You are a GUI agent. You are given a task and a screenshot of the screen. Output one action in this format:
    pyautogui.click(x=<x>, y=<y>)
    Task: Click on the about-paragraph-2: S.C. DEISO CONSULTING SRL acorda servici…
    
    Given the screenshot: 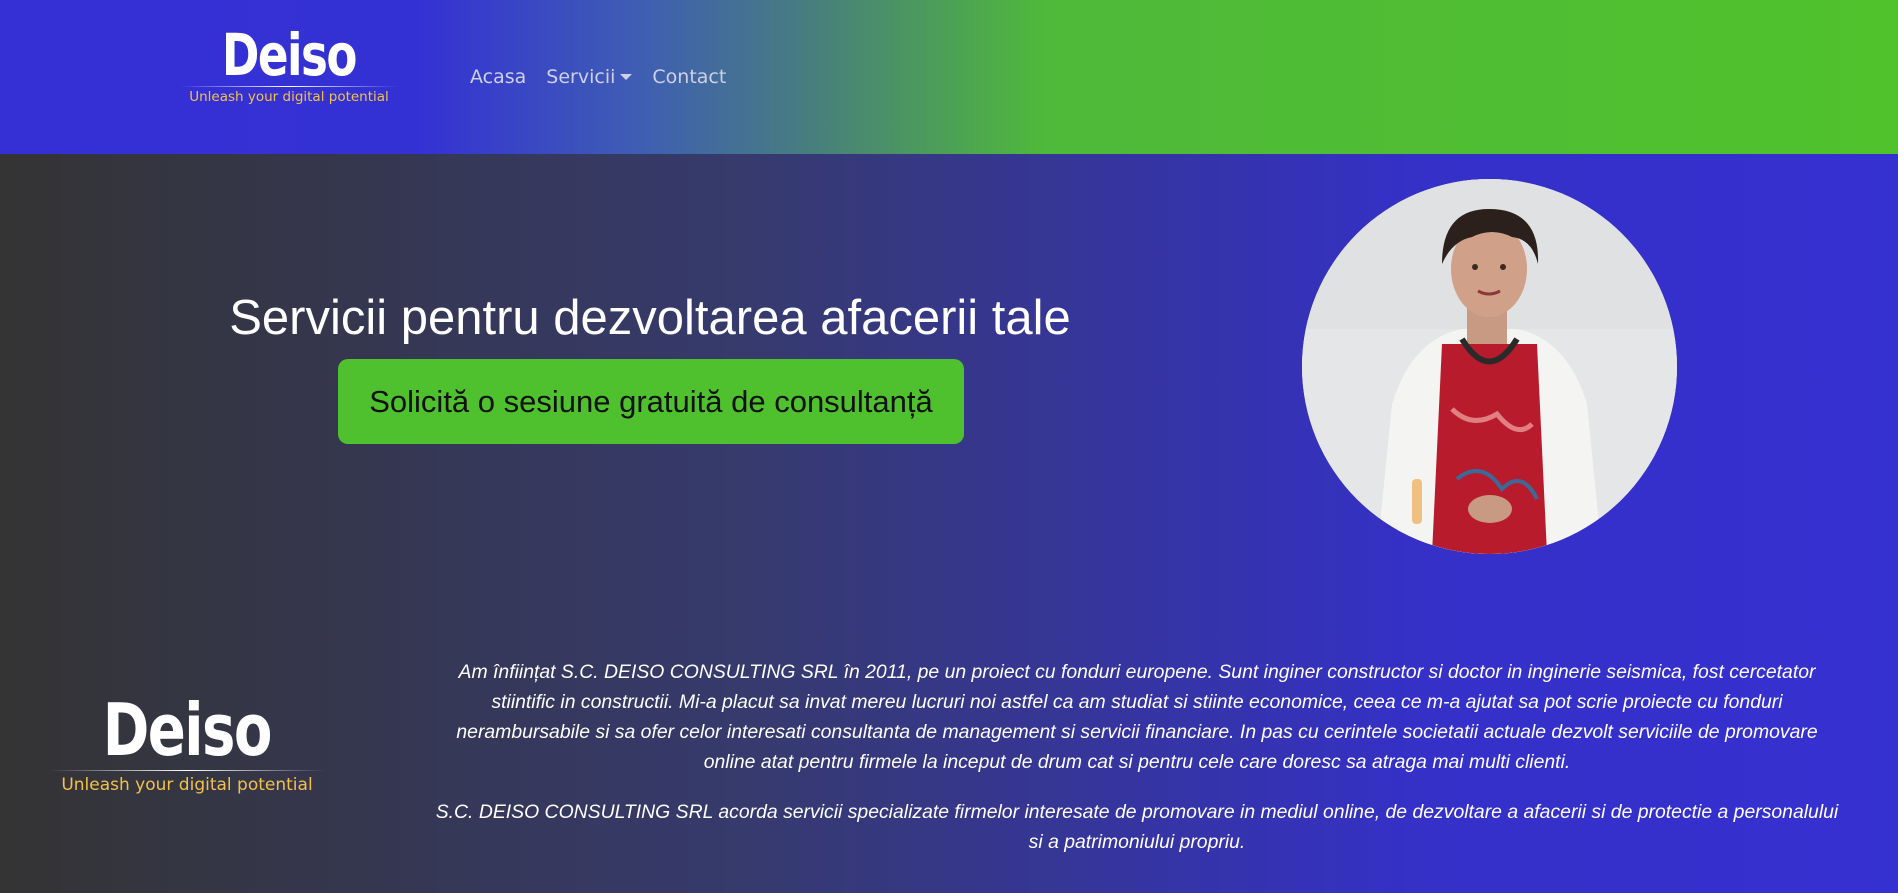 What is the action you would take?
    pyautogui.click(x=1137, y=827)
    